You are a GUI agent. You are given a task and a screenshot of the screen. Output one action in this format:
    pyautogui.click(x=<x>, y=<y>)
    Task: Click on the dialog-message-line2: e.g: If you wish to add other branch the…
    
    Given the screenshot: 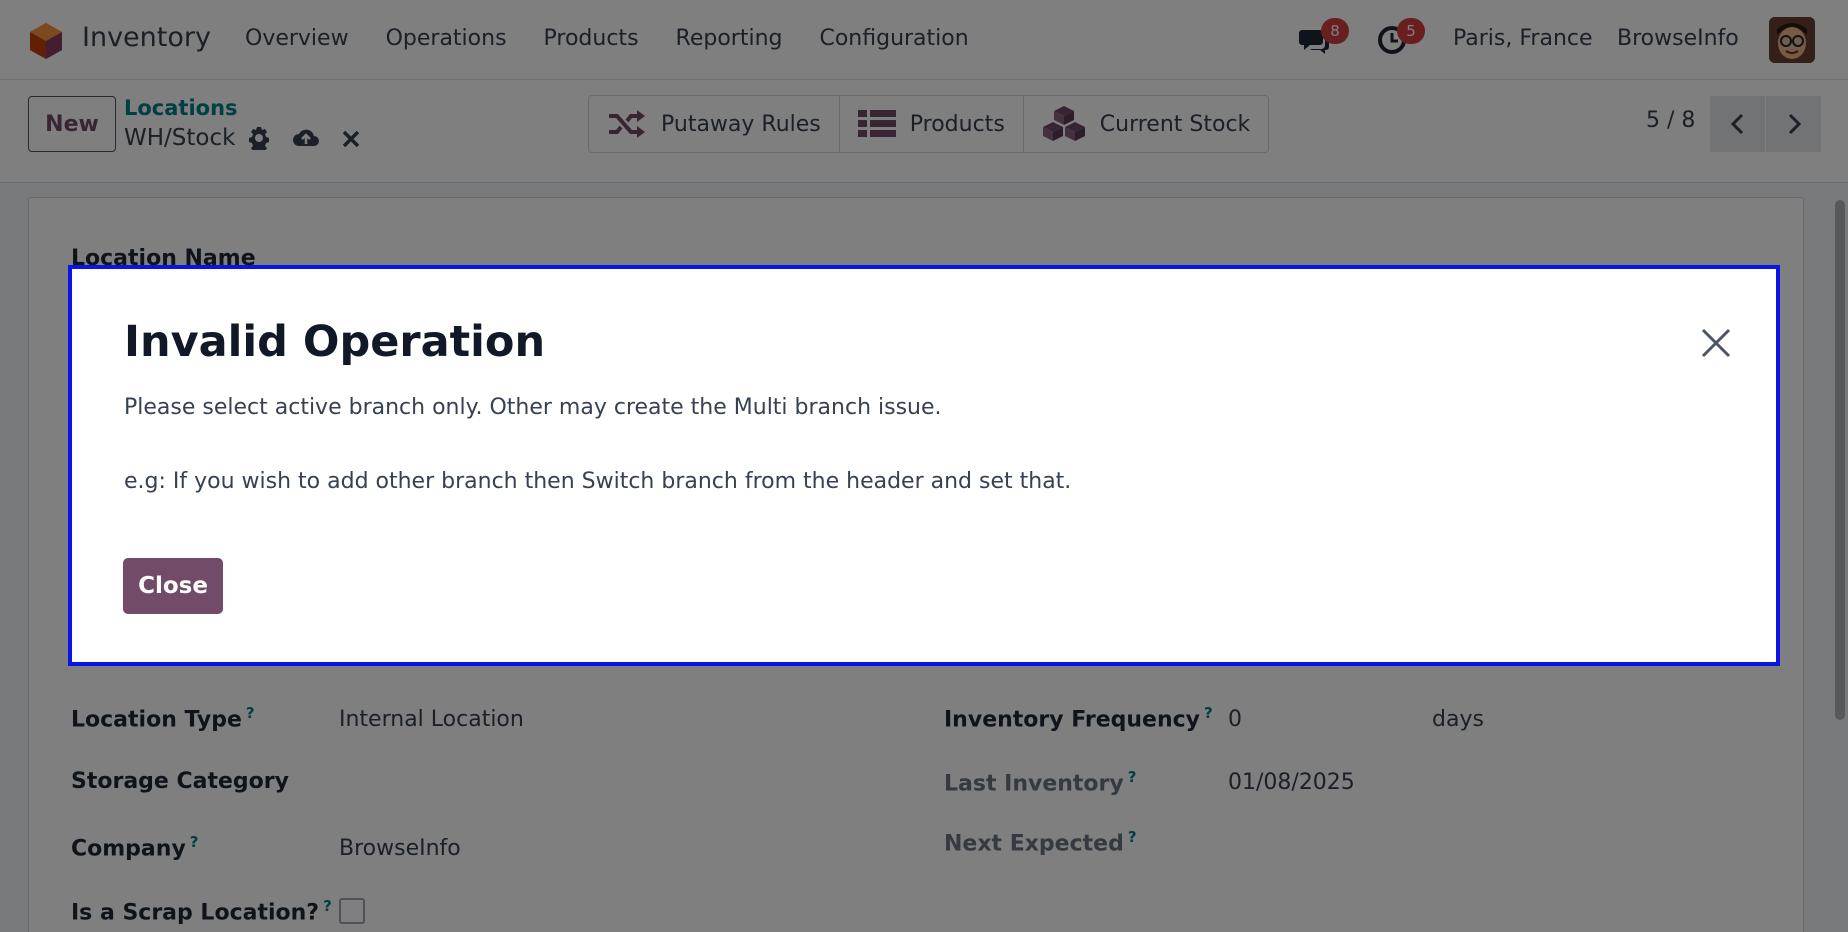 What is the action you would take?
    pyautogui.click(x=598, y=481)
    